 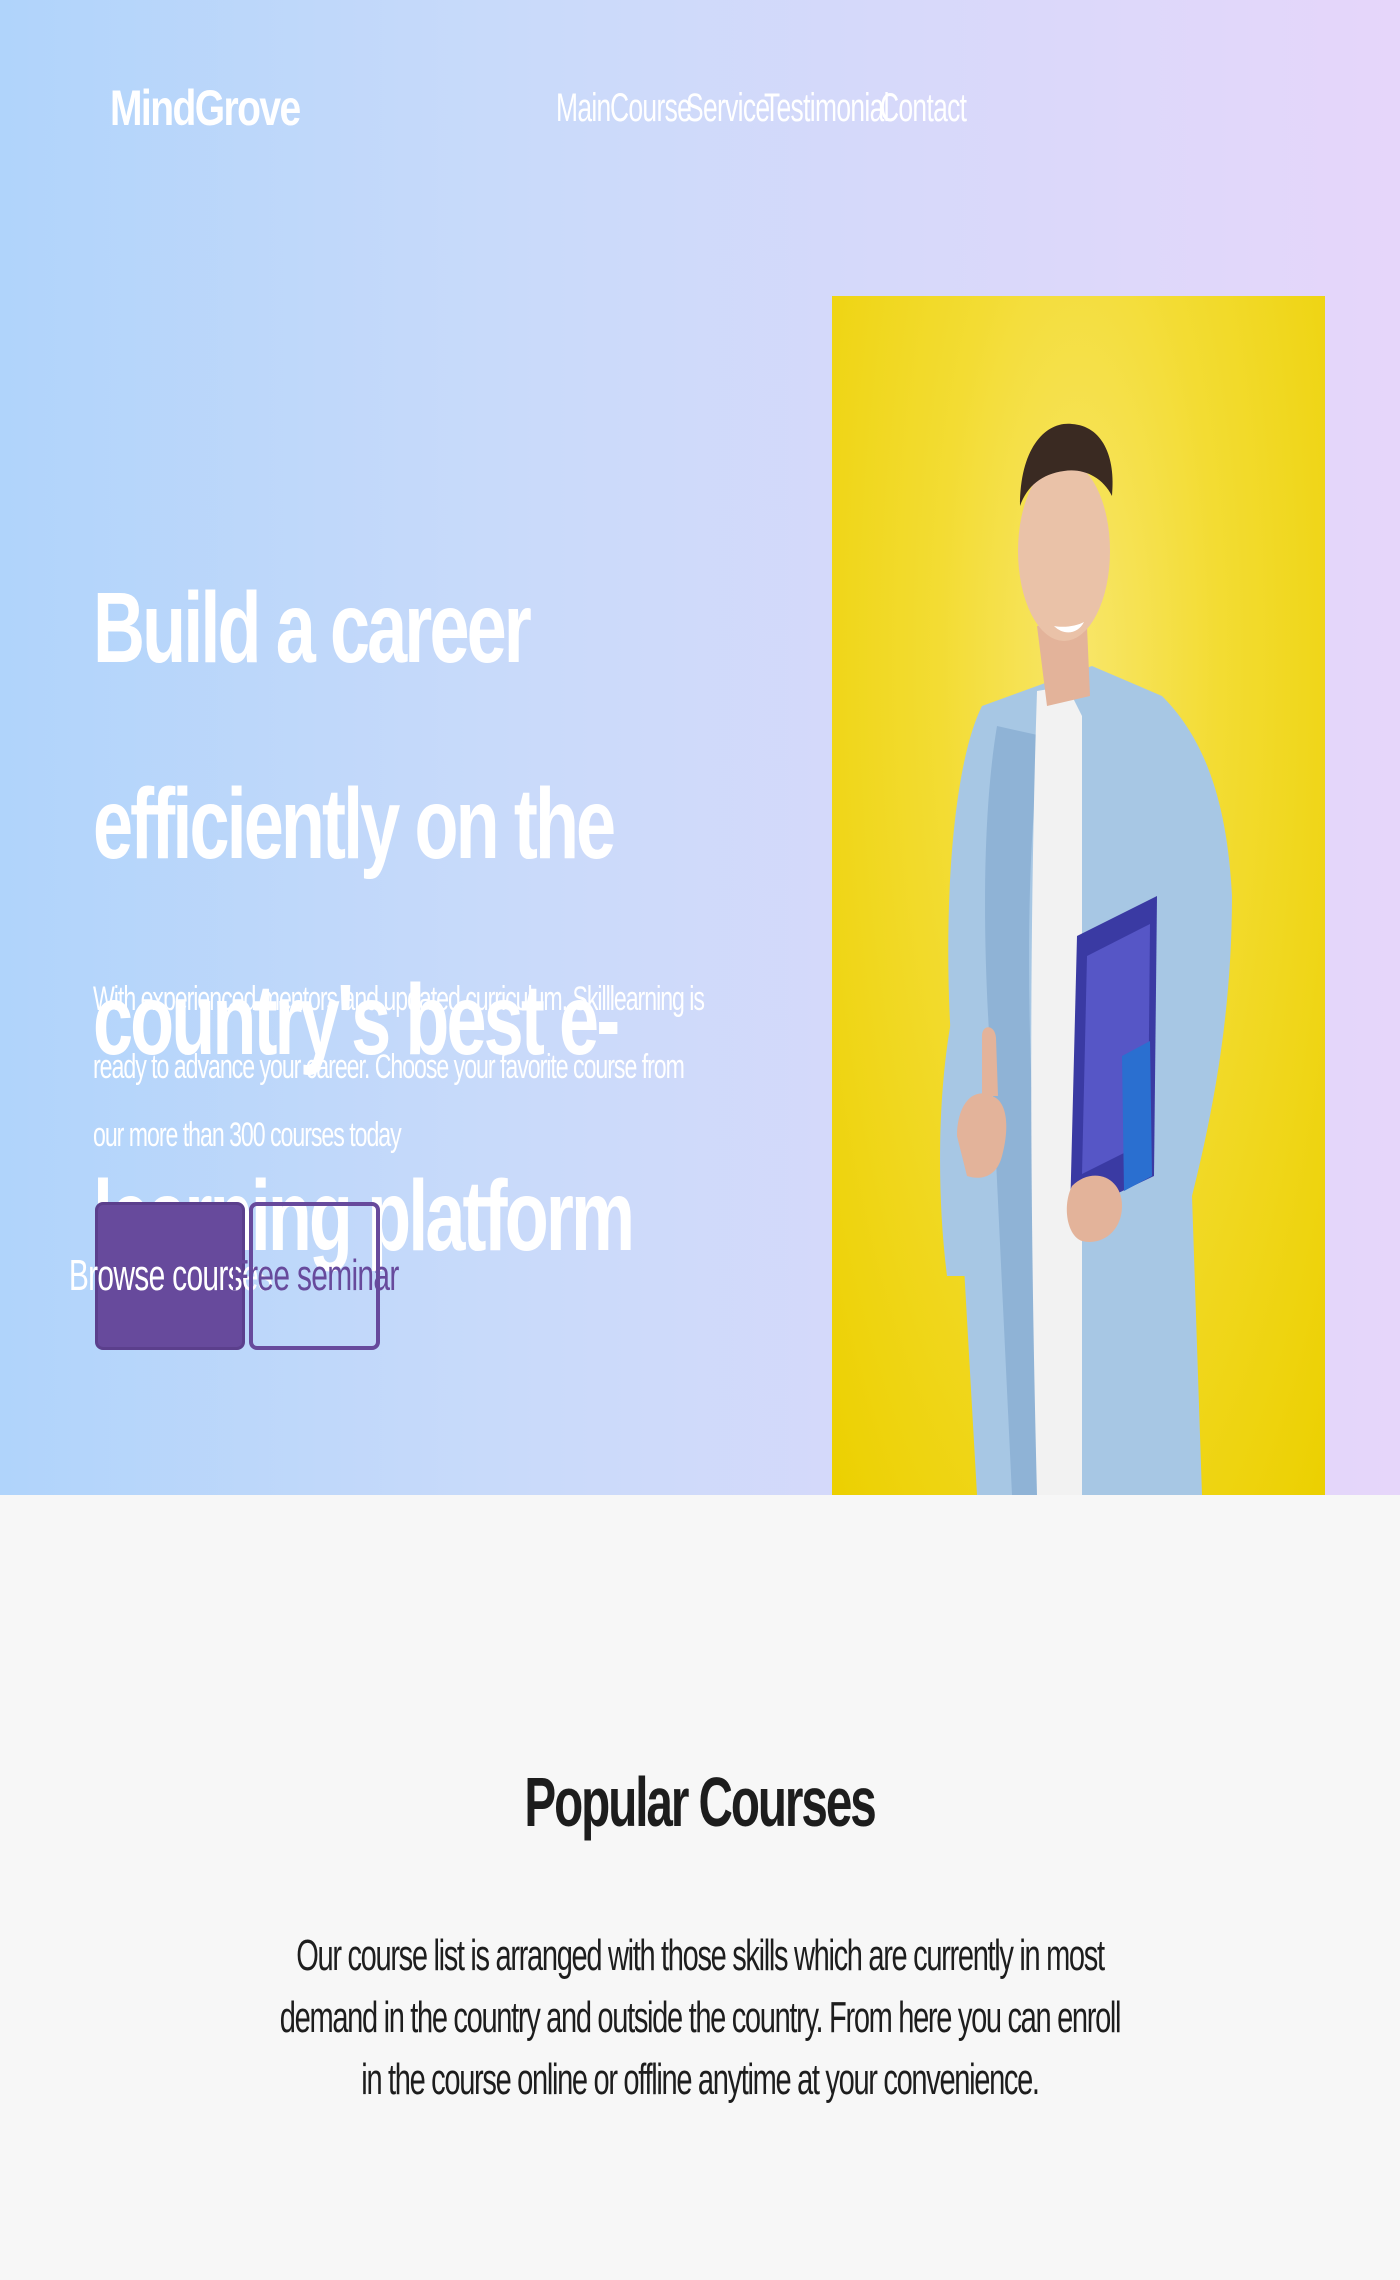 I want to click on browse-courses-button: Browse courses, so click(x=170, y=1276).